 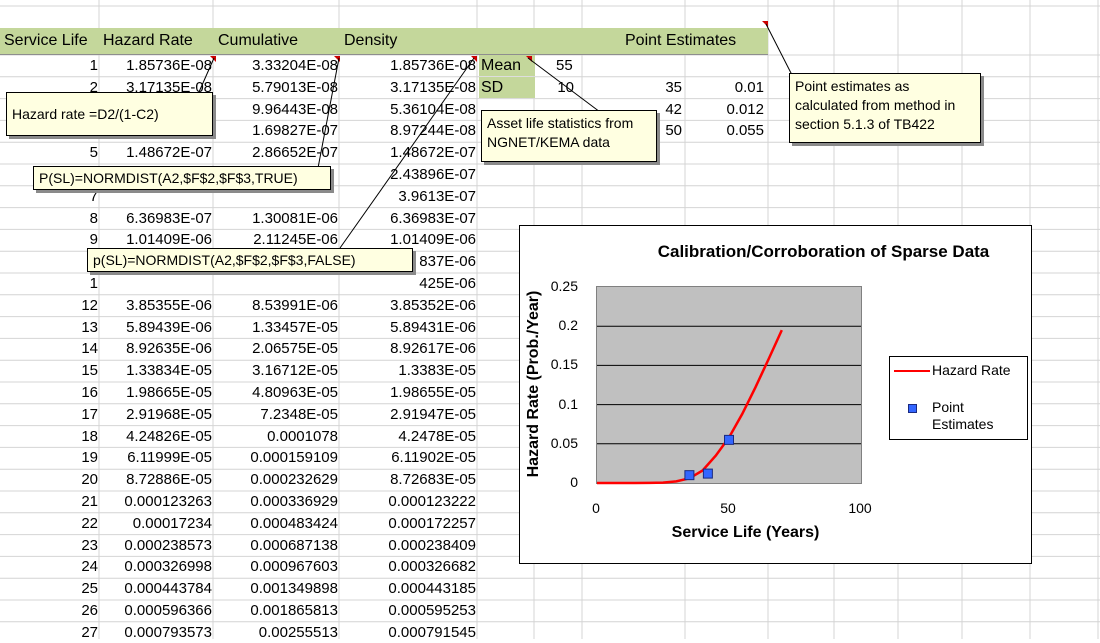 What do you see at coordinates (258, 41) in the screenshot?
I see `header-cumulative: Cumulative` at bounding box center [258, 41].